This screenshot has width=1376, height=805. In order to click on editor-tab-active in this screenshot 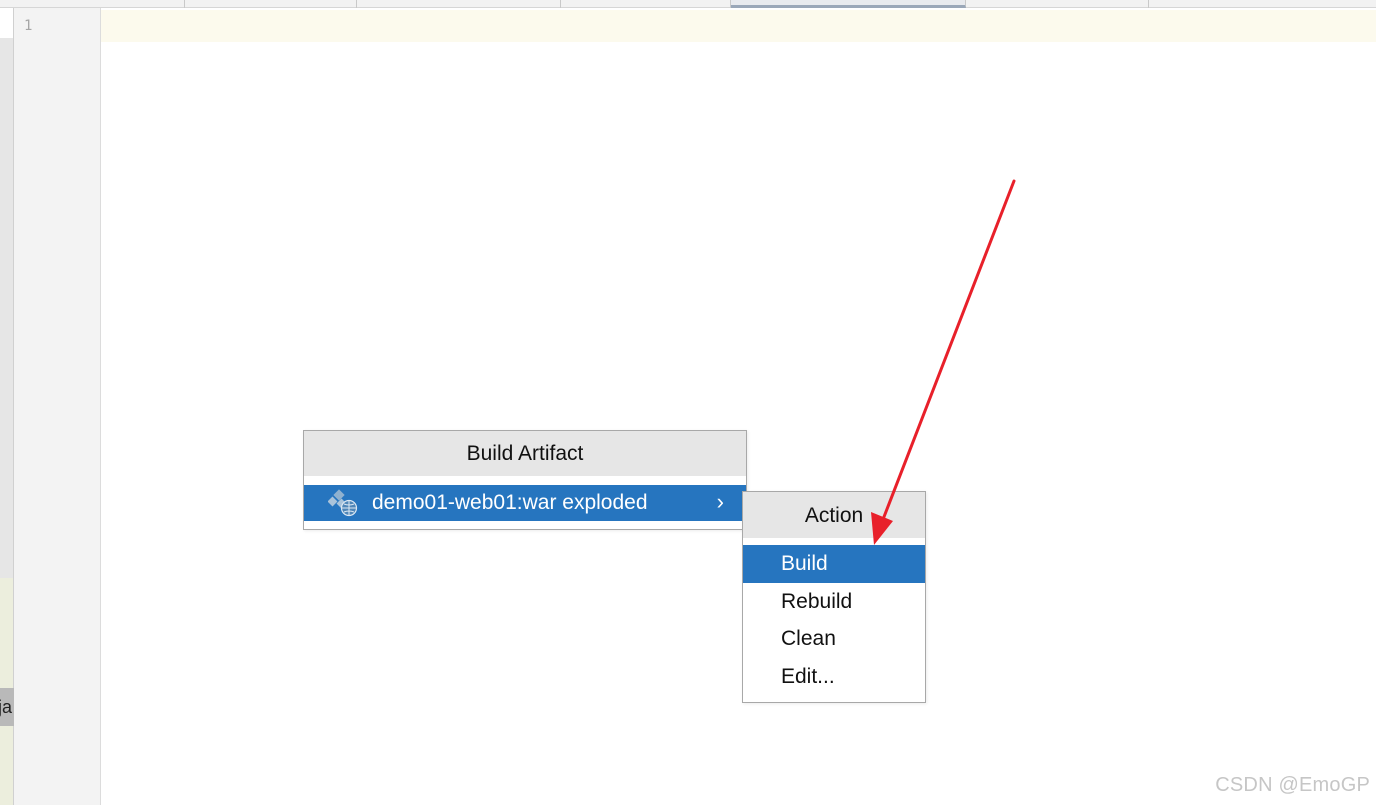, I will do `click(848, 4)`.